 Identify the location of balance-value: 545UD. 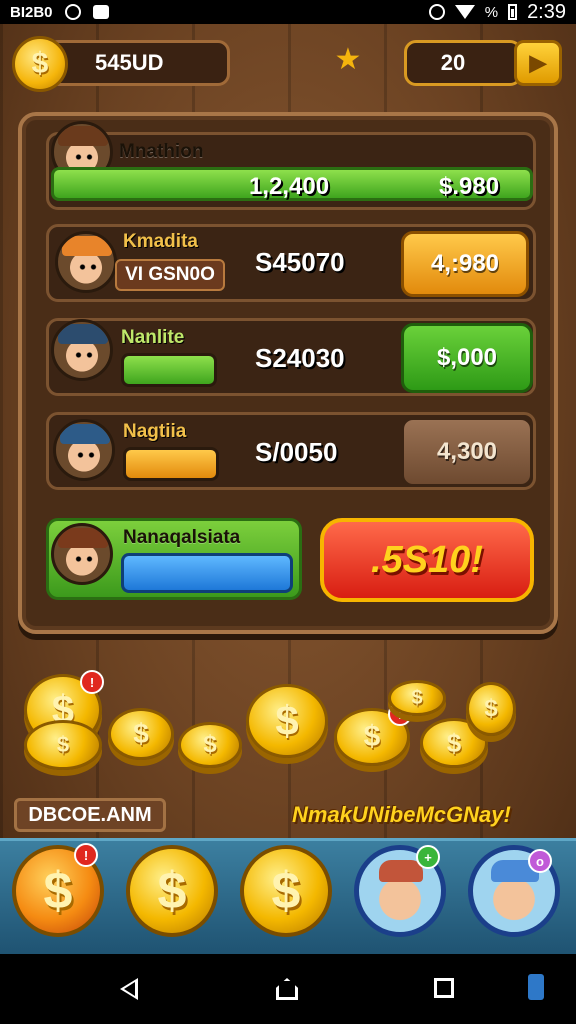
(129, 62).